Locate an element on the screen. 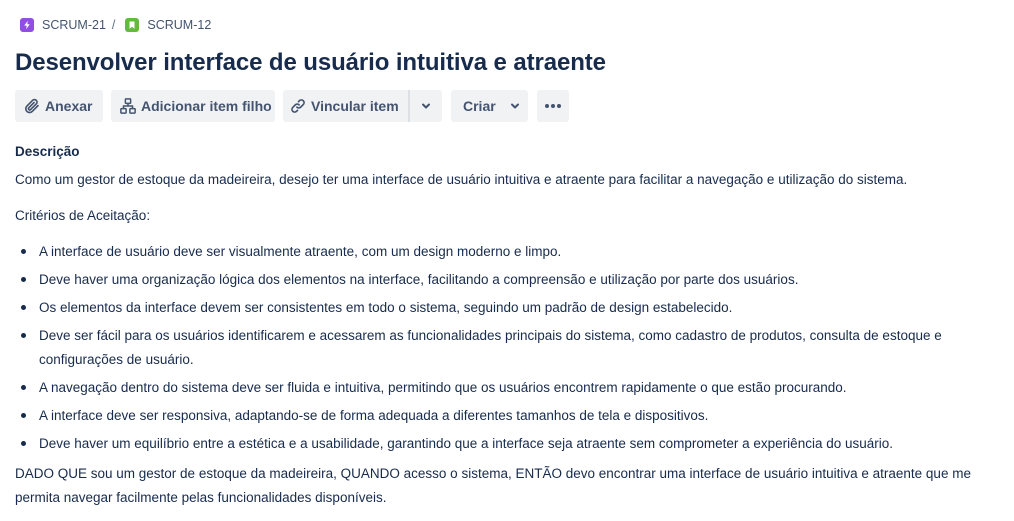 This screenshot has width=1014, height=521. attach-button: Anexar is located at coordinates (59, 106).